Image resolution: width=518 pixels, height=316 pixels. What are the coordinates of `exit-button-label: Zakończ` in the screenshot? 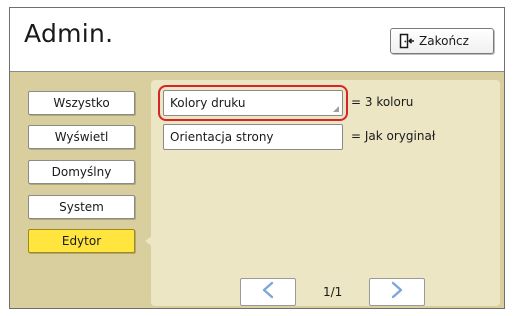 It's located at (444, 41).